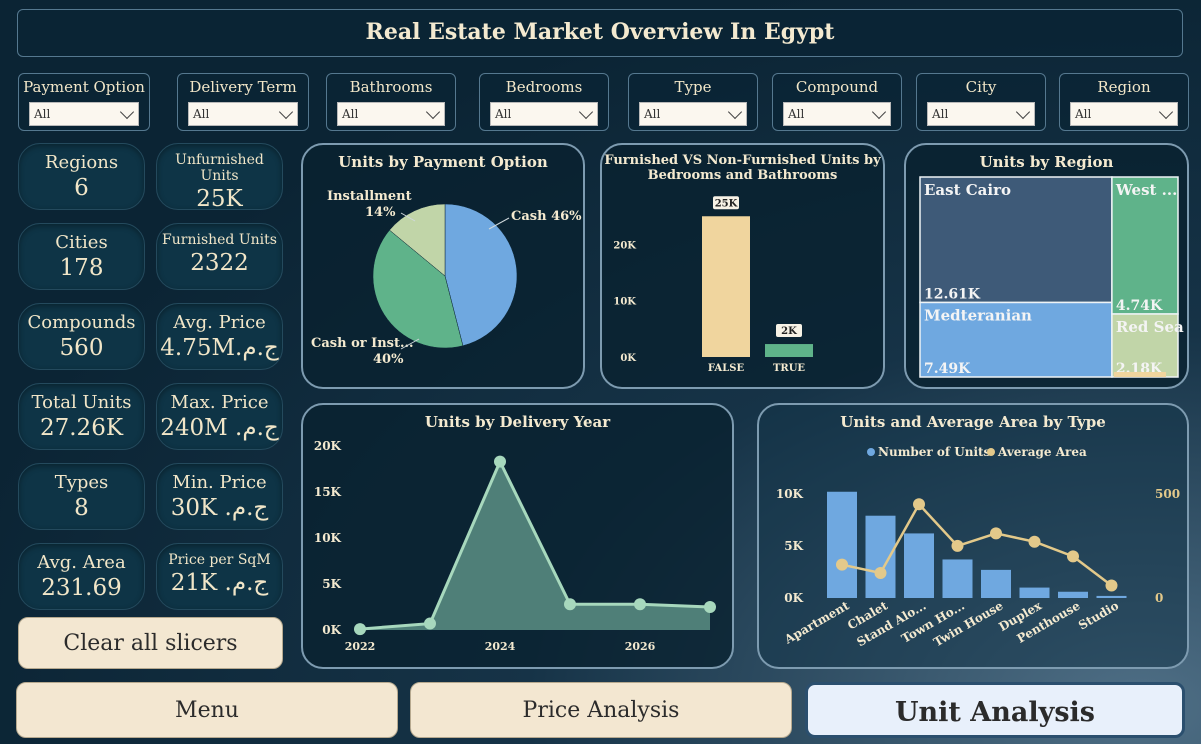  I want to click on x-tick-label: 2024, so click(500, 646).